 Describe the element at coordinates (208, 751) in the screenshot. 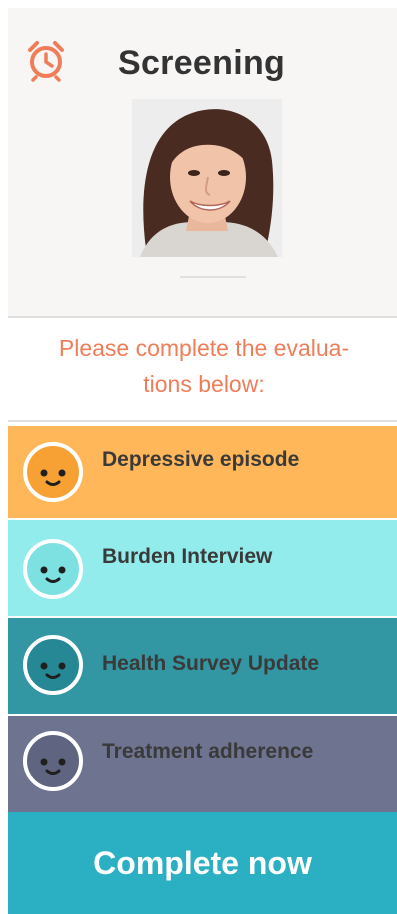

I see `evaluation-label: Treatment adherence` at that location.